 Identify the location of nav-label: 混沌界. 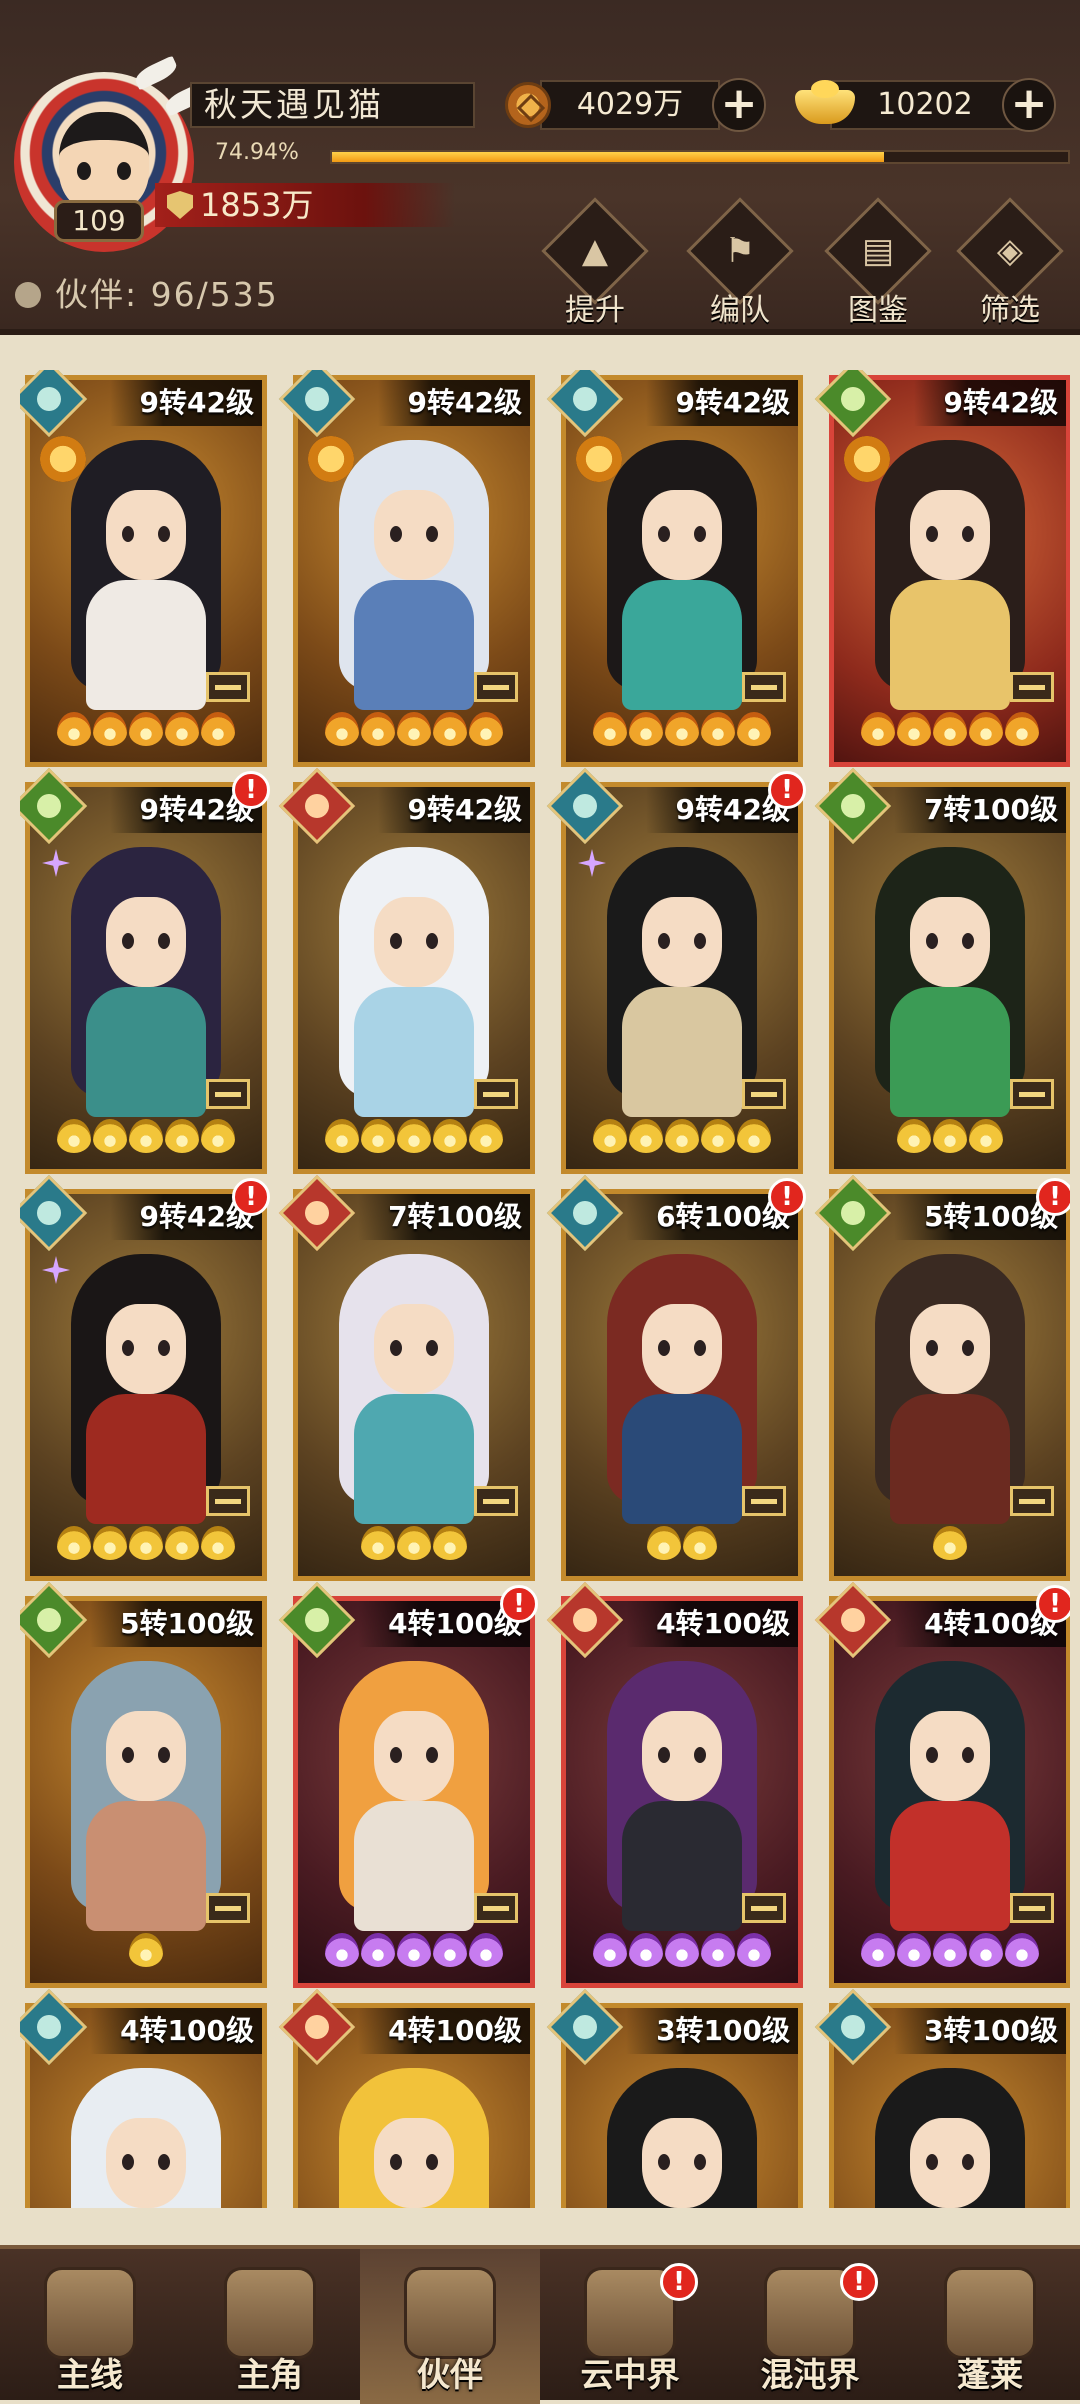
(810, 2374).